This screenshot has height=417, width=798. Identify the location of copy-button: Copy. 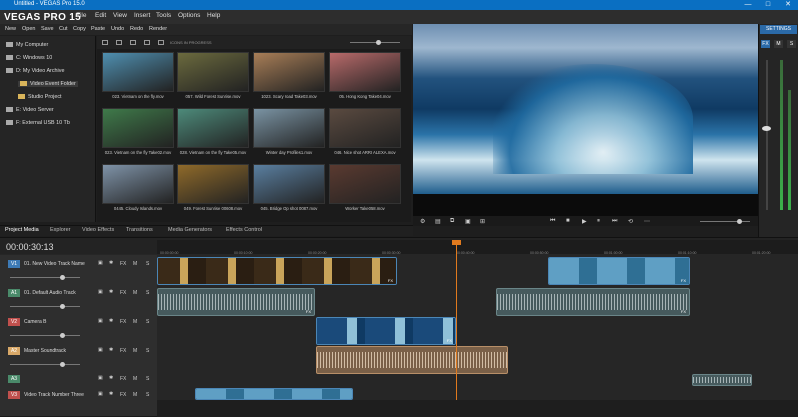
(79, 29).